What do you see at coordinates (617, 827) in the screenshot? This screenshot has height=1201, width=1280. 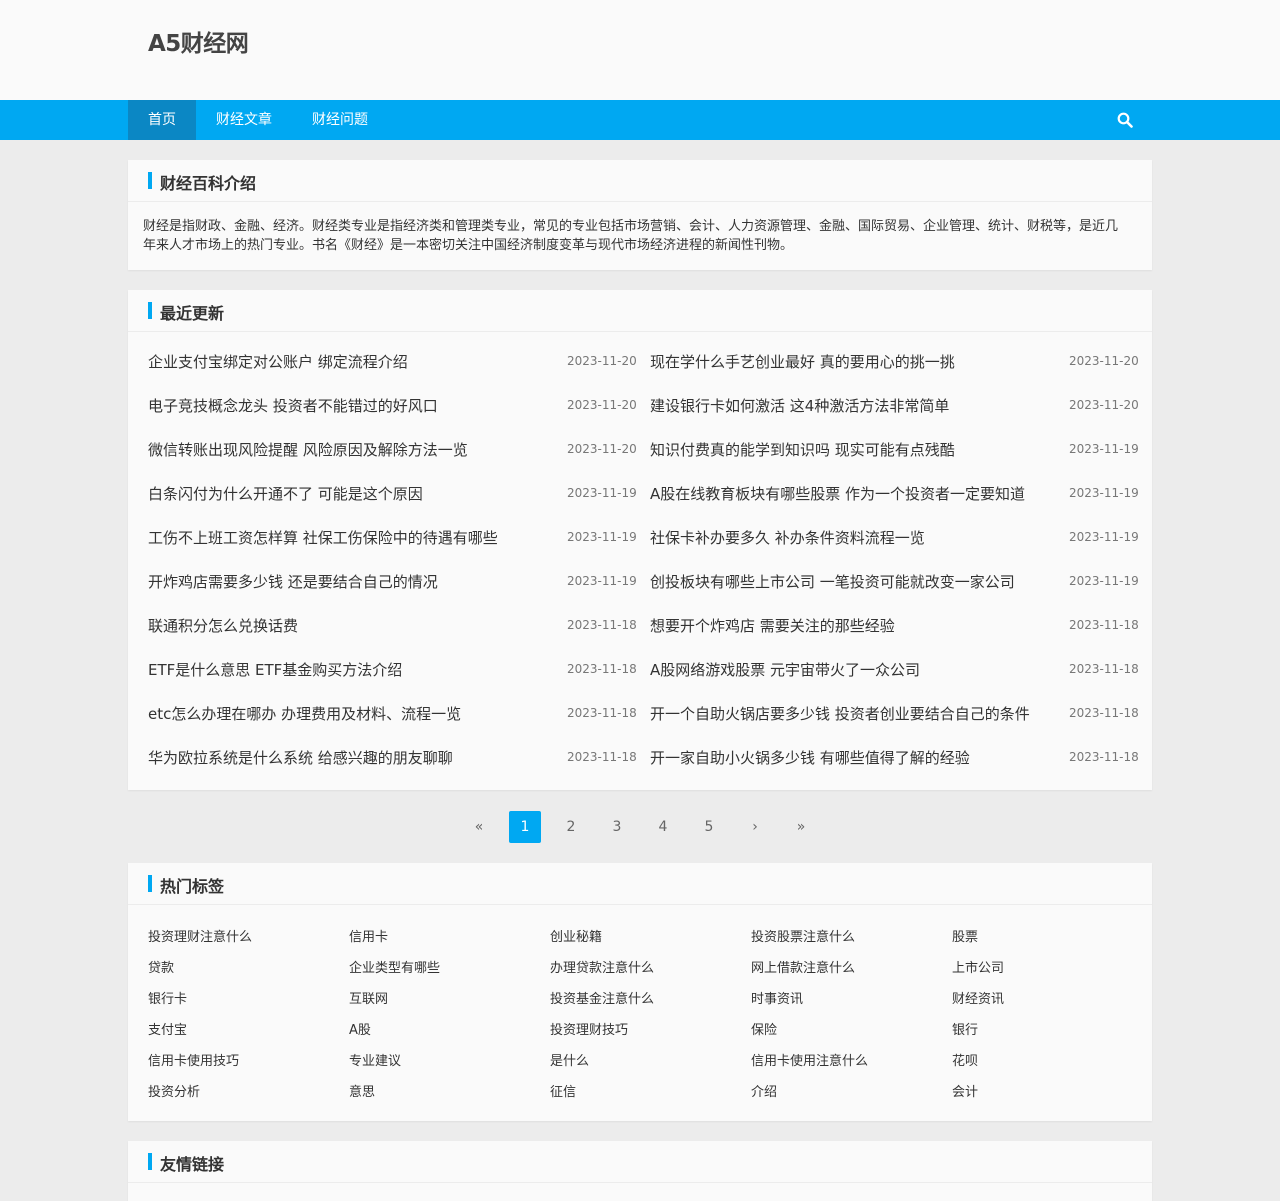 I see `page-3-button: 3` at bounding box center [617, 827].